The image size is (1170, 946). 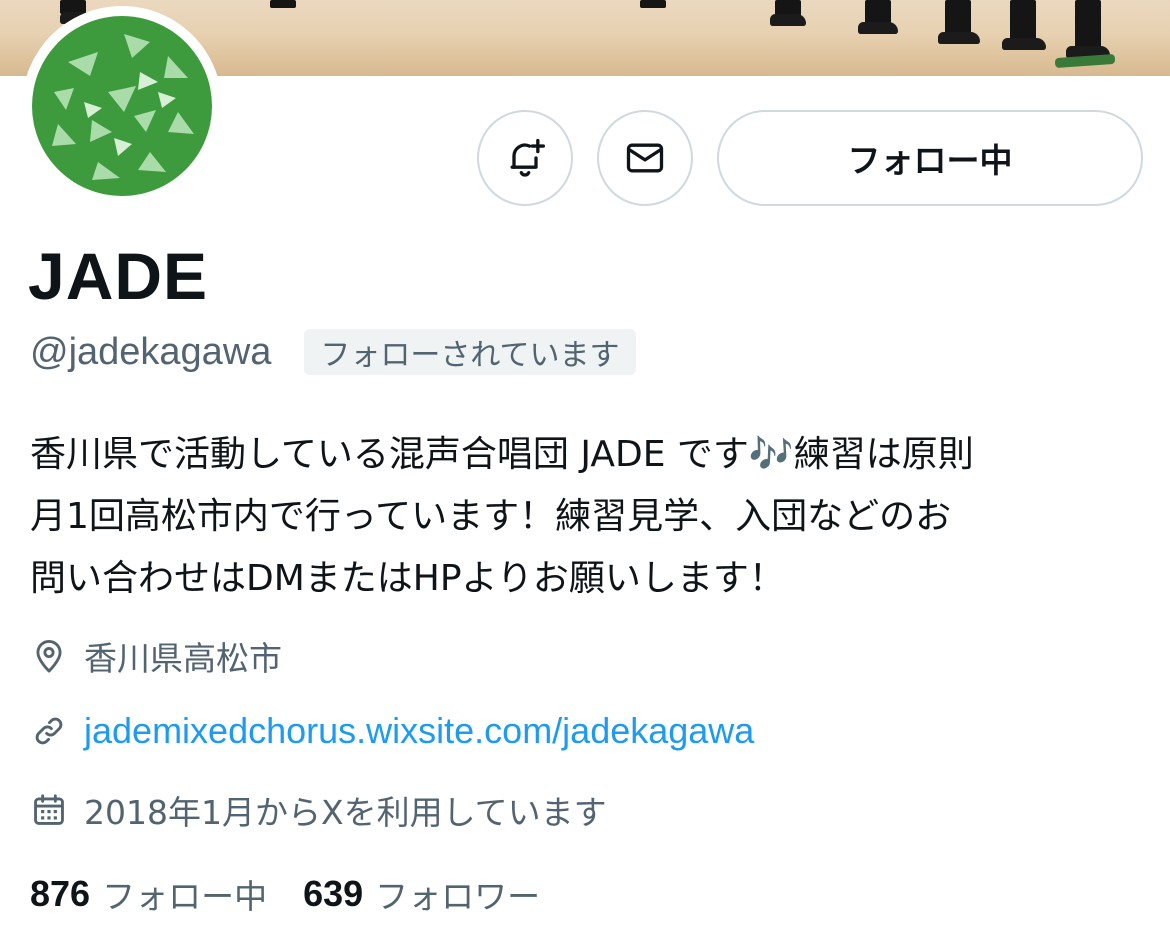 What do you see at coordinates (491, 516) in the screenshot?
I see `bio-line: 月1回高松市内で行っています！練習見学、入団などのお` at bounding box center [491, 516].